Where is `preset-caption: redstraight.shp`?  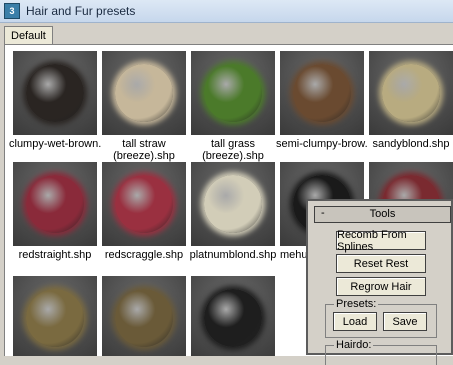 preset-caption: redstraight.shp is located at coordinates (55, 255).